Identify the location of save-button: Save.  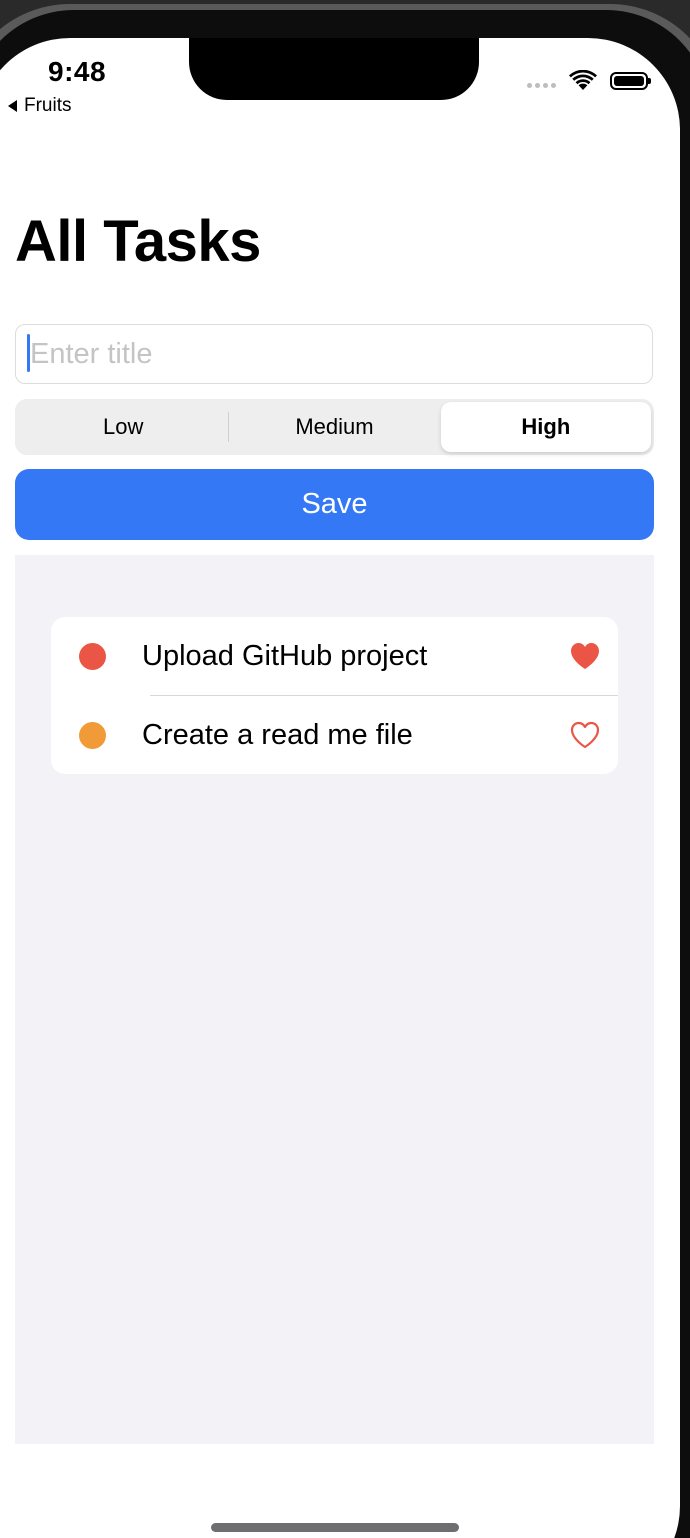
(334, 504).